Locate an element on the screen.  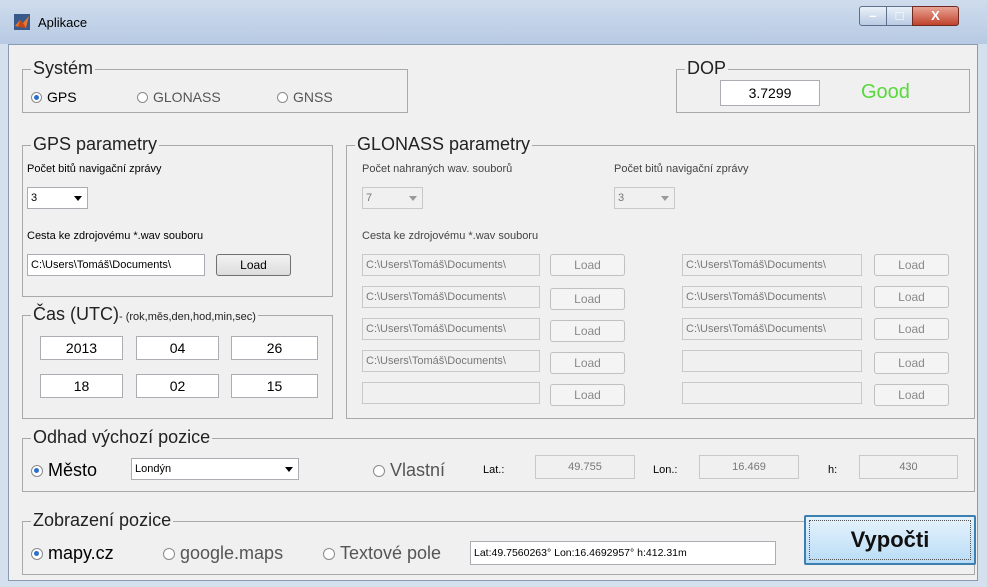
radio-gps: GPS is located at coordinates (54, 97).